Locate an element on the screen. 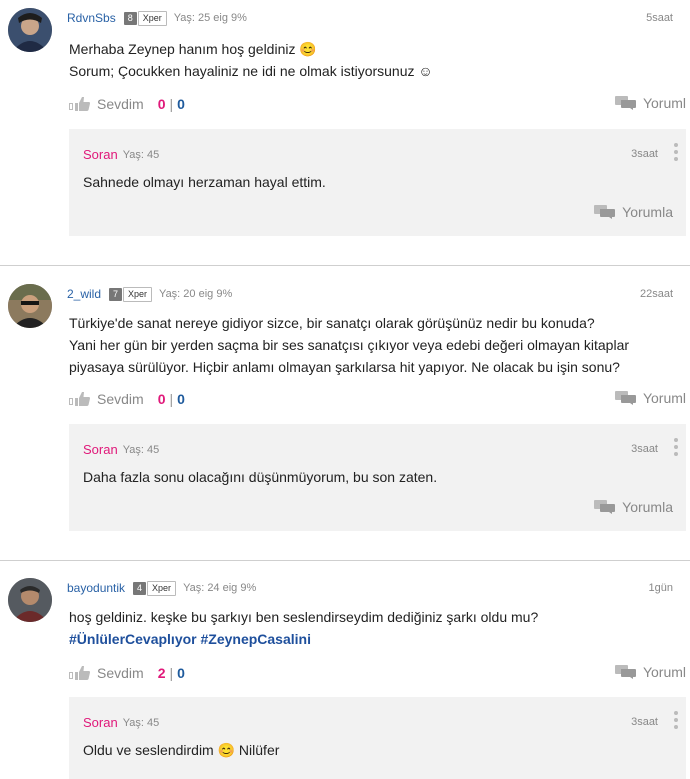 Image resolution: width=690 pixels, height=779 pixels. comment-time: 5saat is located at coordinates (659, 18).